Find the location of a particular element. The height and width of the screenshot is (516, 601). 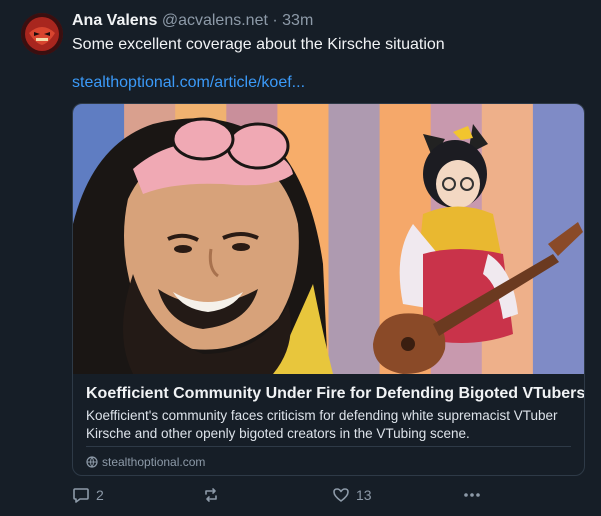

avatar is located at coordinates (42, 34).